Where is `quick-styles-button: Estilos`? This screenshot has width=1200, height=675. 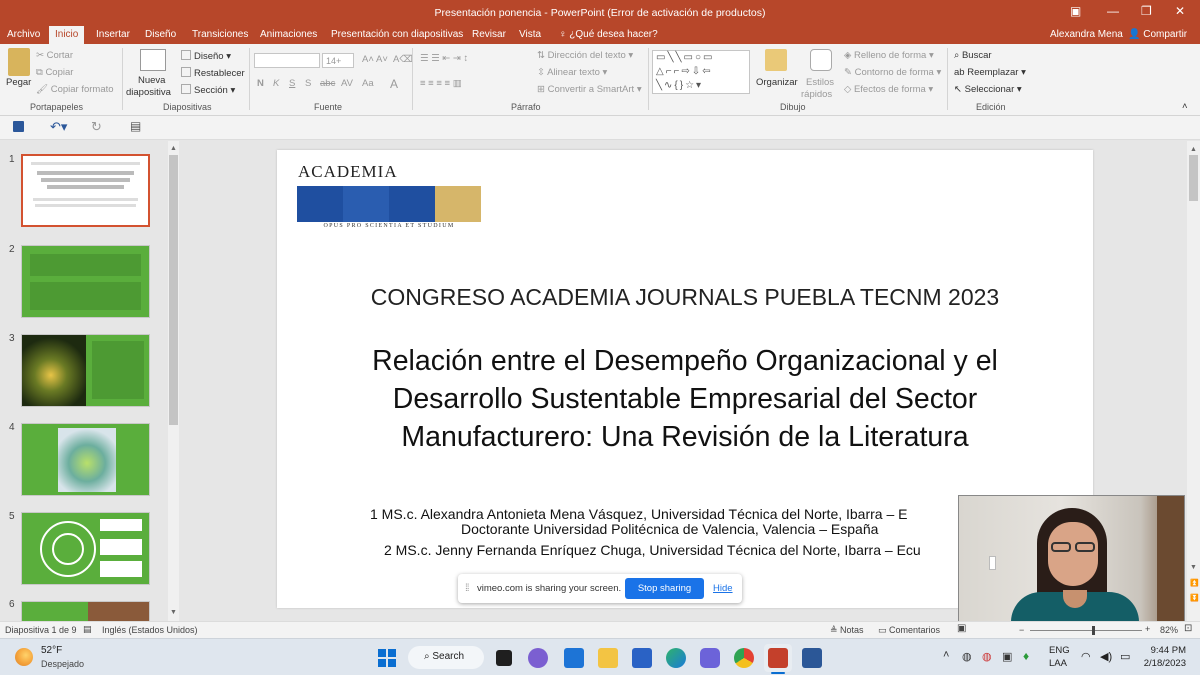
quick-styles-button: Estilos is located at coordinates (820, 82).